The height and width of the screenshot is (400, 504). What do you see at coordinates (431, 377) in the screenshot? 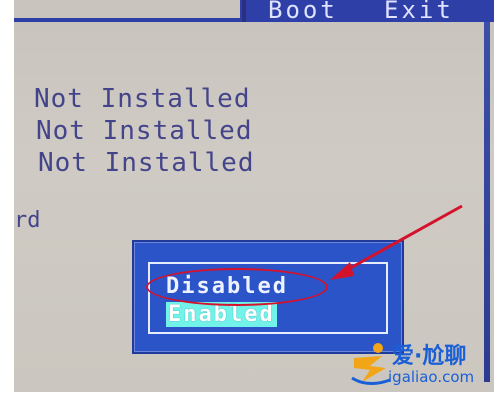
I see `watermark-url: igaliao.com` at bounding box center [431, 377].